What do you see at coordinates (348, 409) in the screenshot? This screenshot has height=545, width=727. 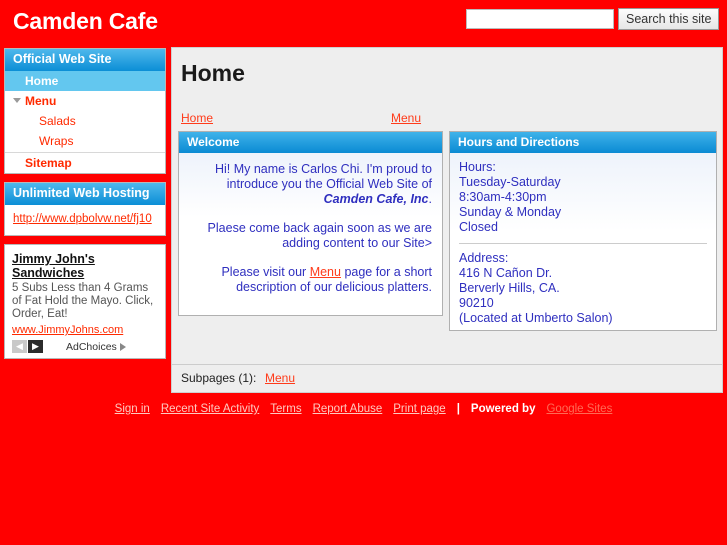 I see `footer-link-report-abuse: Report Abuse` at bounding box center [348, 409].